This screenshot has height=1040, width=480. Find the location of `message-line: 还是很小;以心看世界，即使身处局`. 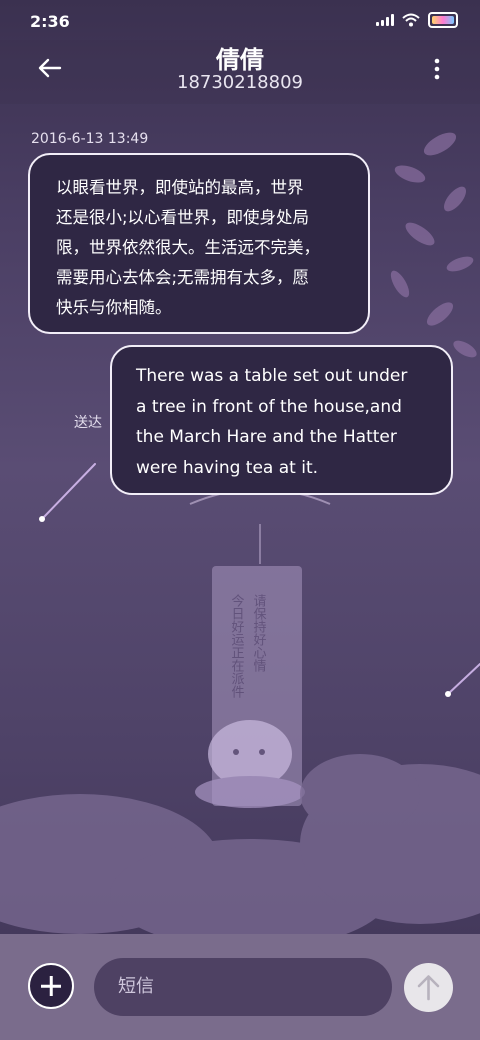

message-line: 还是很小;以心看世界，即使身处局 is located at coordinates (183, 217).